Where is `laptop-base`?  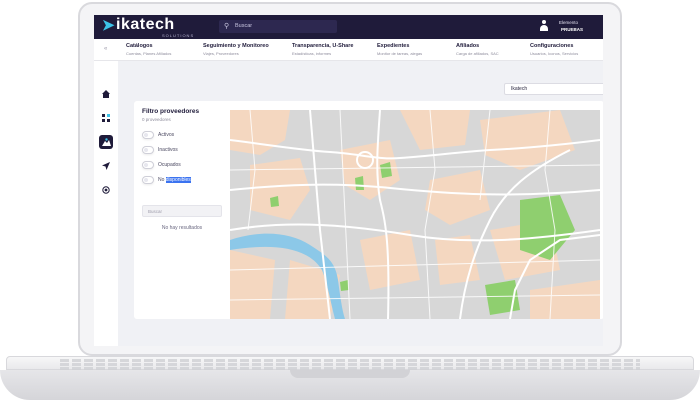
laptop-base is located at coordinates (350, 378).